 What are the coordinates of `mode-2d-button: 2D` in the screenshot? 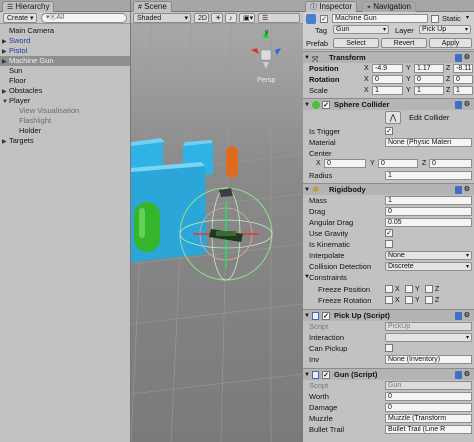 It's located at (201, 18).